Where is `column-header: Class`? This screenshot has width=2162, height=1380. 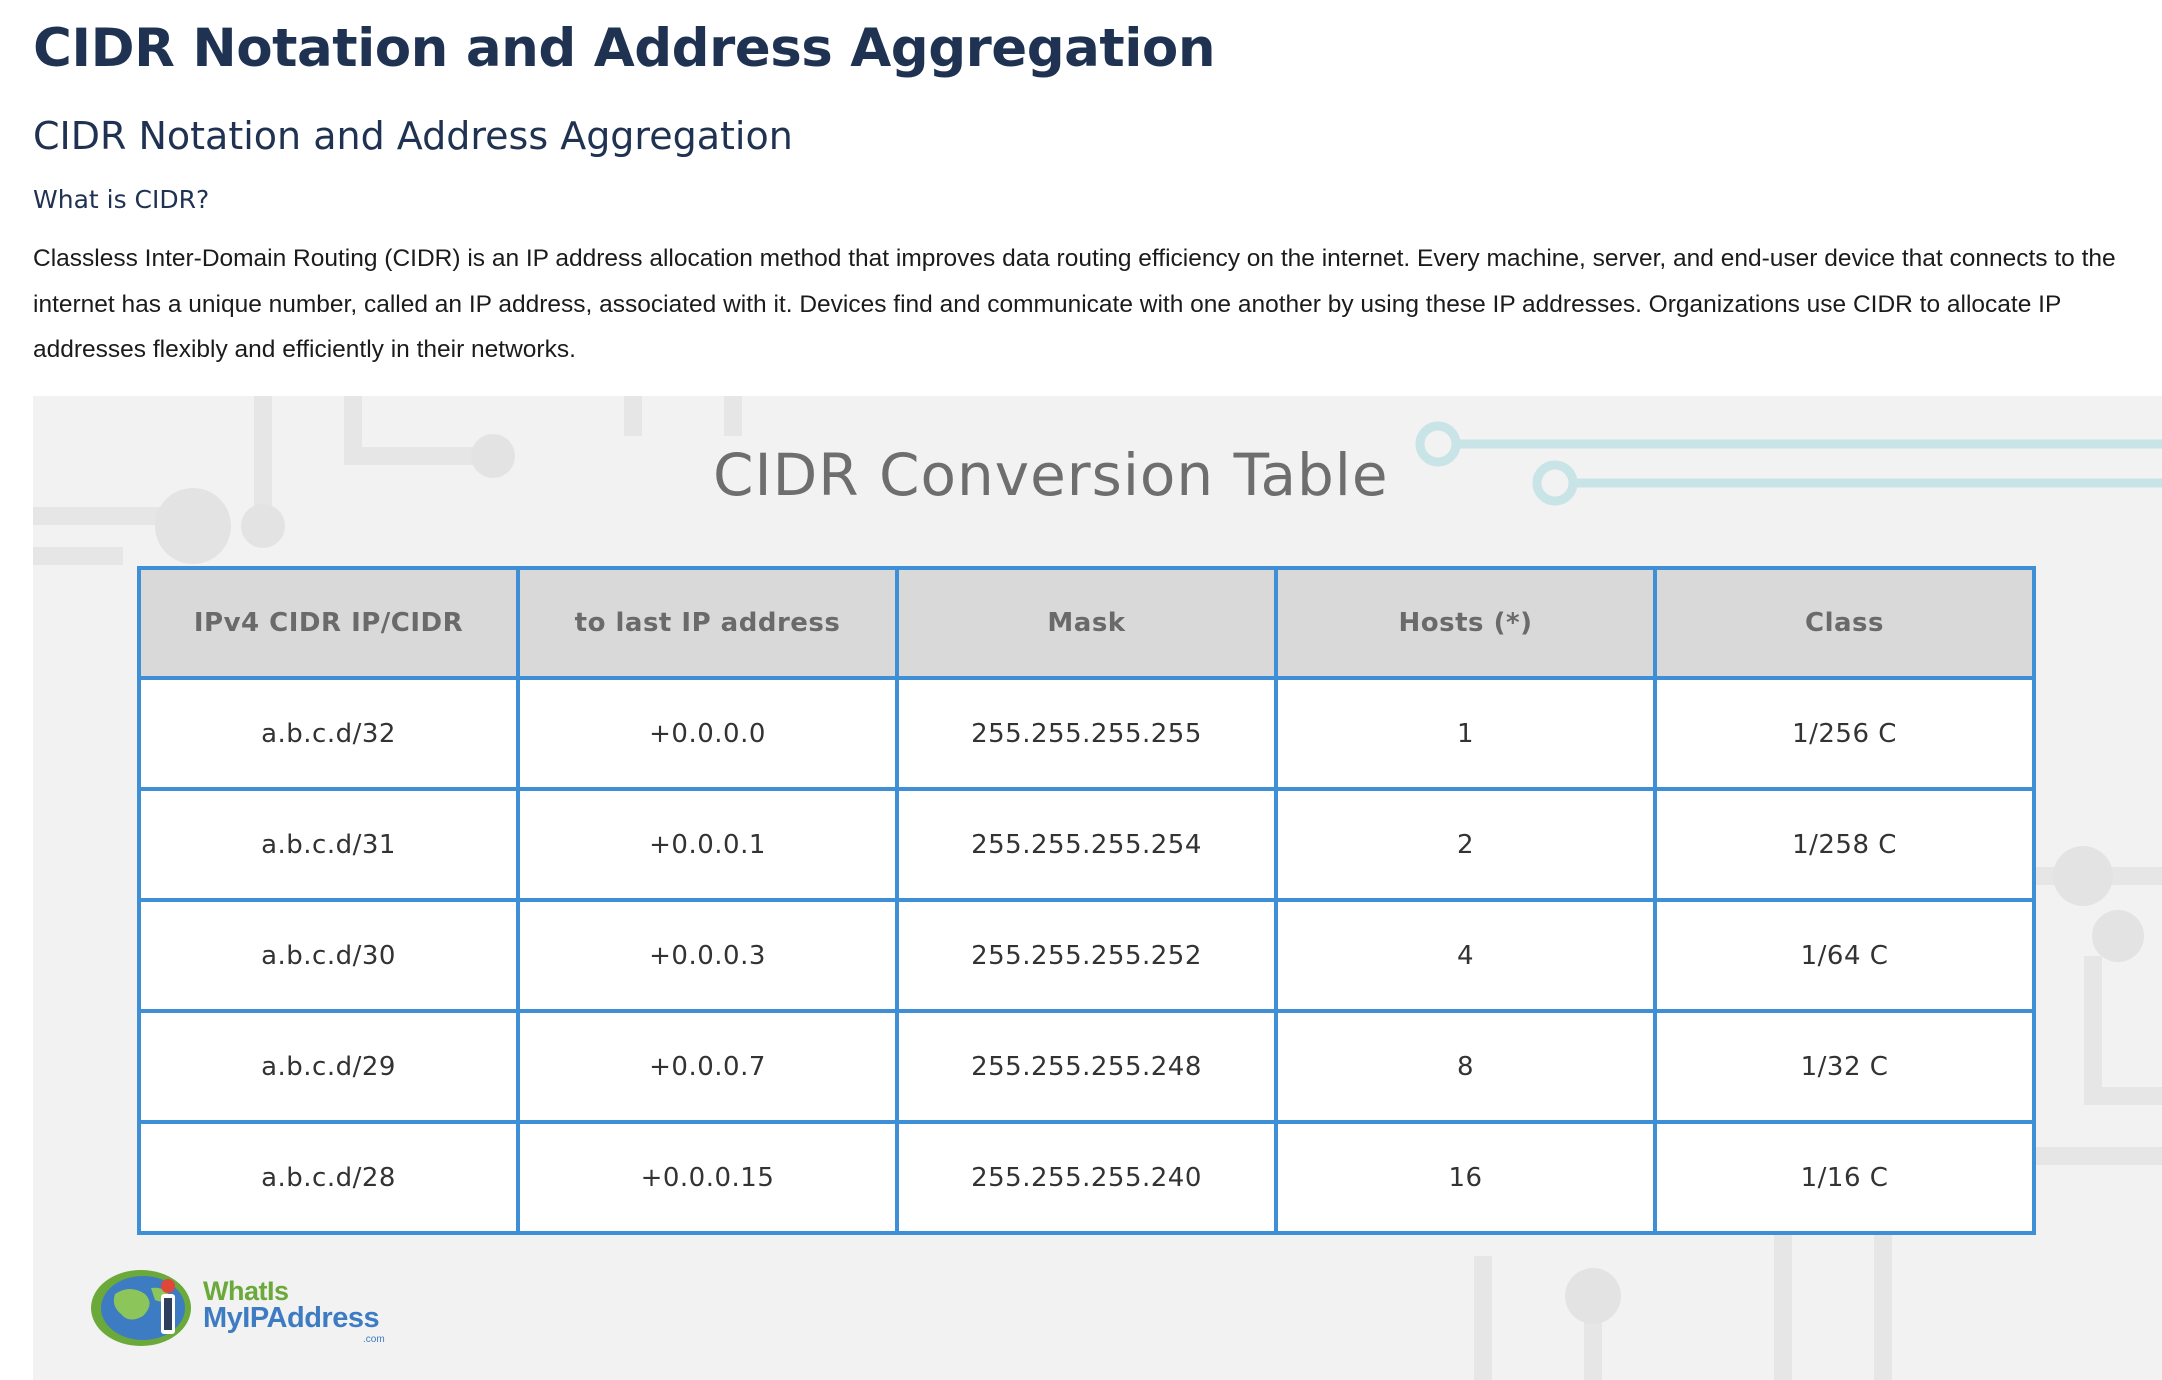 column-header: Class is located at coordinates (1844, 623).